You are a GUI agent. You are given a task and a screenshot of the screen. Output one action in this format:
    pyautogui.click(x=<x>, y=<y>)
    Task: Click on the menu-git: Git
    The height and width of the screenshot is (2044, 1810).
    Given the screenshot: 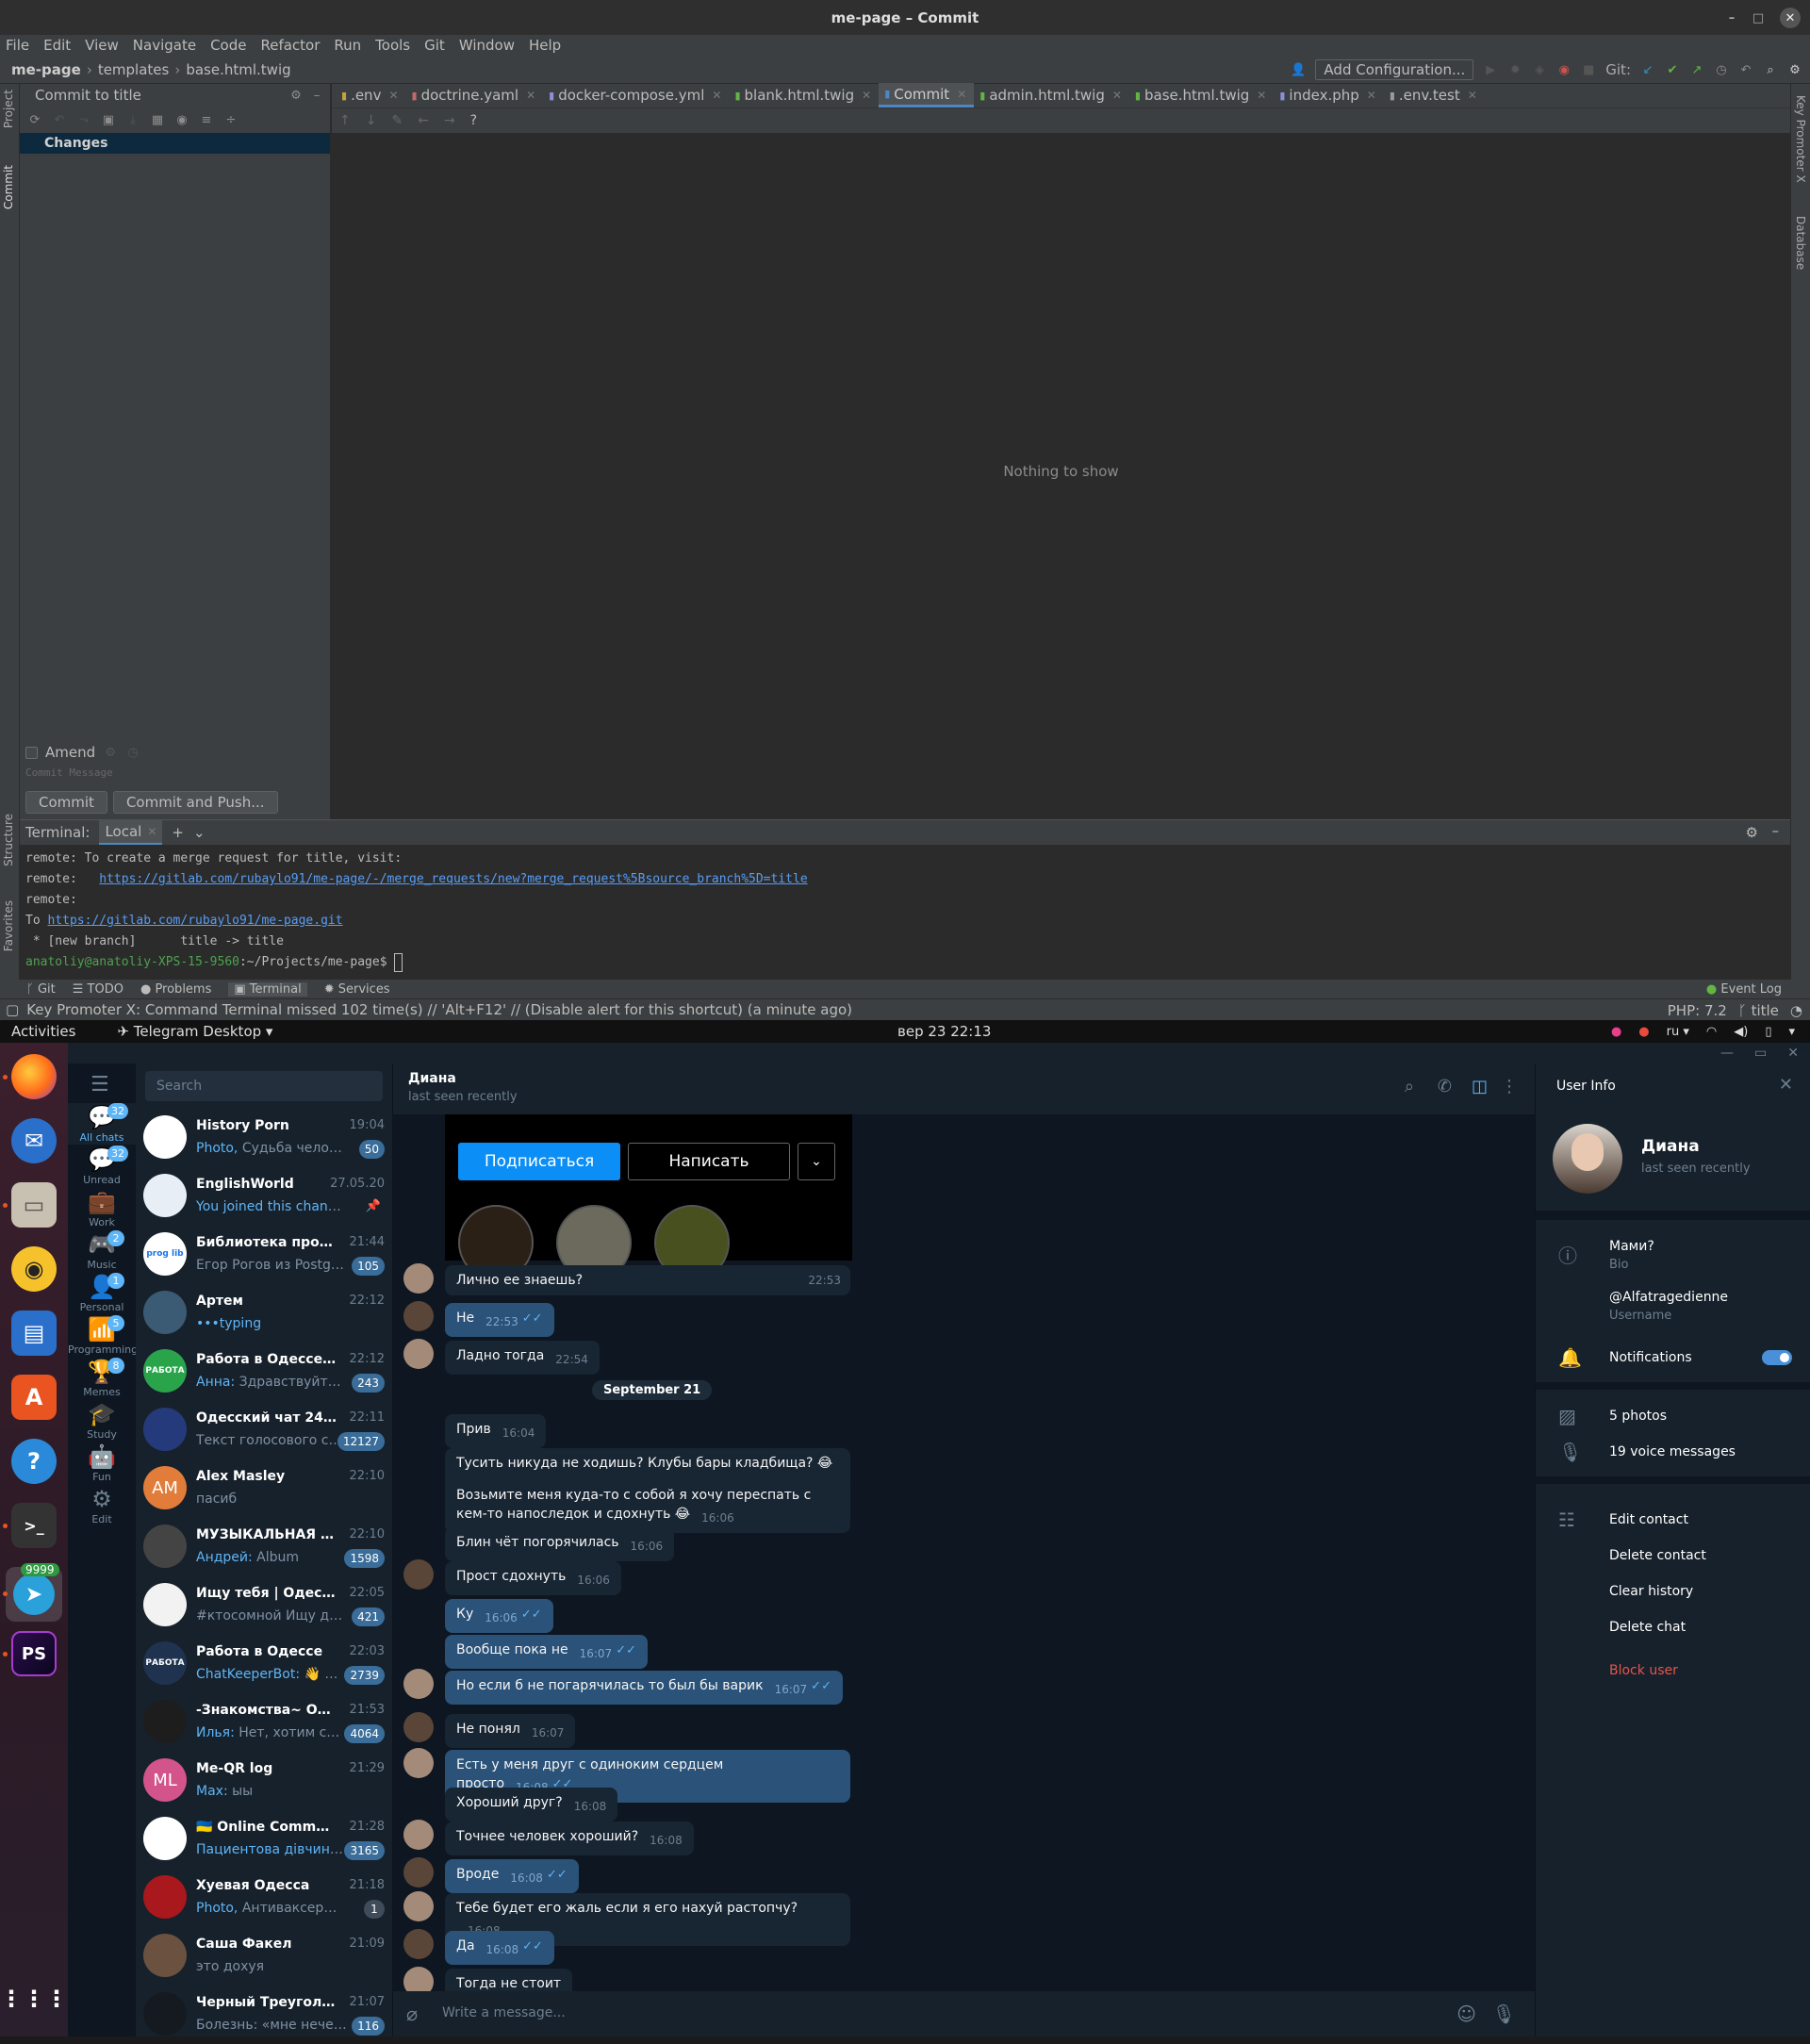 What is the action you would take?
    pyautogui.click(x=434, y=45)
    